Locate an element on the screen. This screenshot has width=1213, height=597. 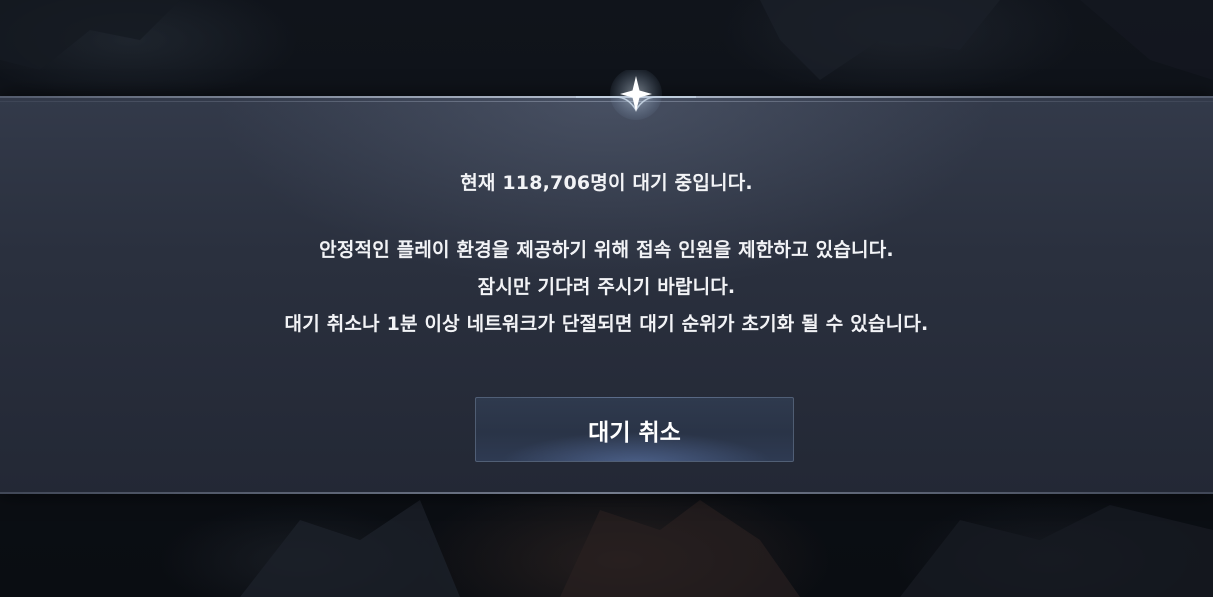
panel-bottom-border is located at coordinates (606, 493).